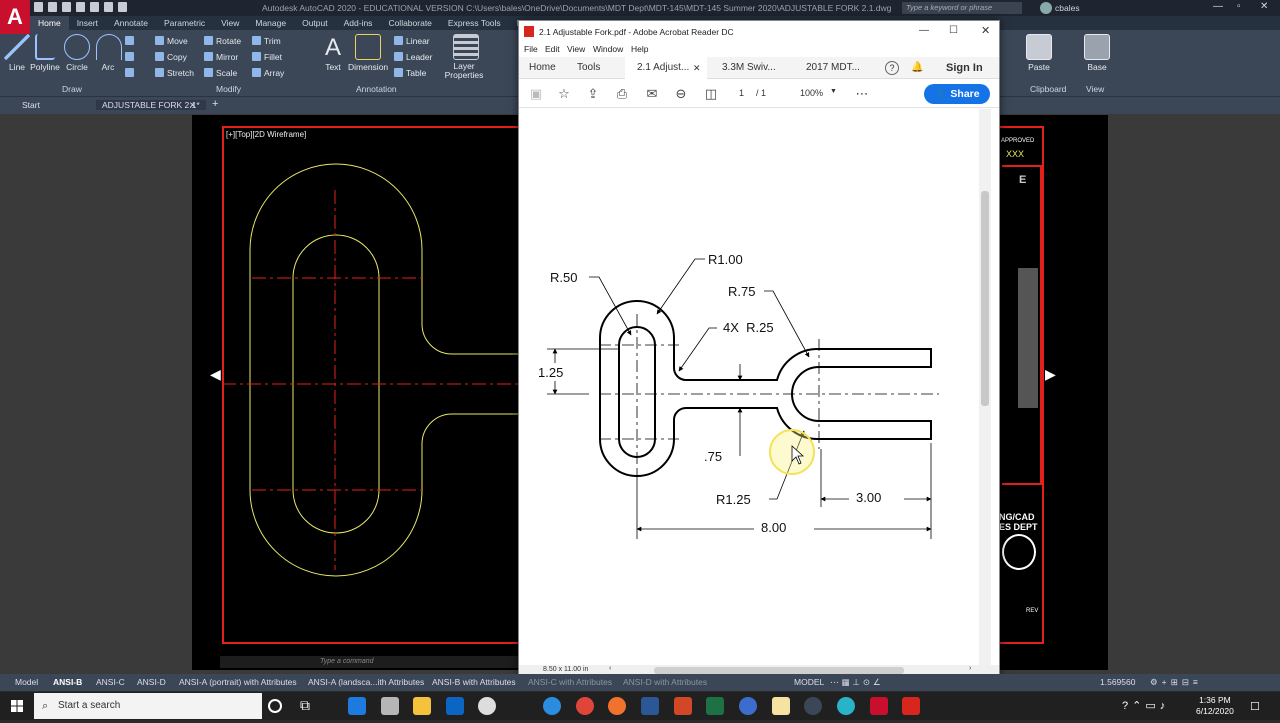 The width and height of the screenshot is (1280, 723). I want to click on grip-left-icon: ◀, so click(215, 374).